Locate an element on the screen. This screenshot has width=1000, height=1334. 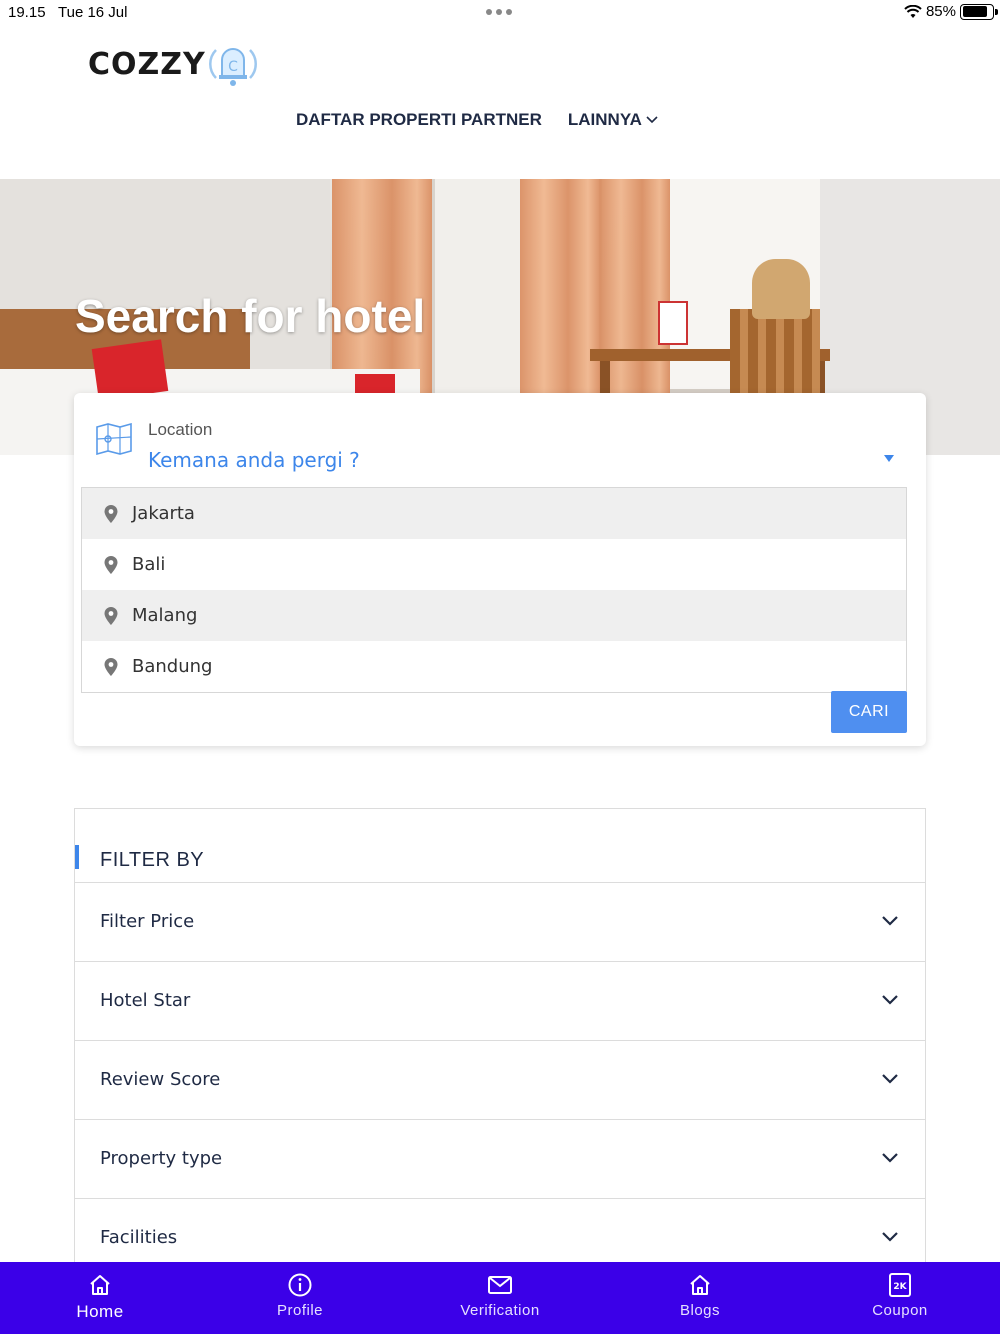
location-option-label: Malang is located at coordinates (165, 615).